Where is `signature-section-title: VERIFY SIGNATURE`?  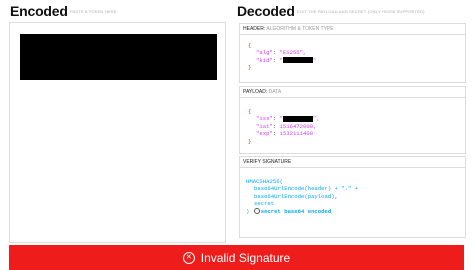 signature-section-title: VERIFY SIGNATURE is located at coordinates (352, 162).